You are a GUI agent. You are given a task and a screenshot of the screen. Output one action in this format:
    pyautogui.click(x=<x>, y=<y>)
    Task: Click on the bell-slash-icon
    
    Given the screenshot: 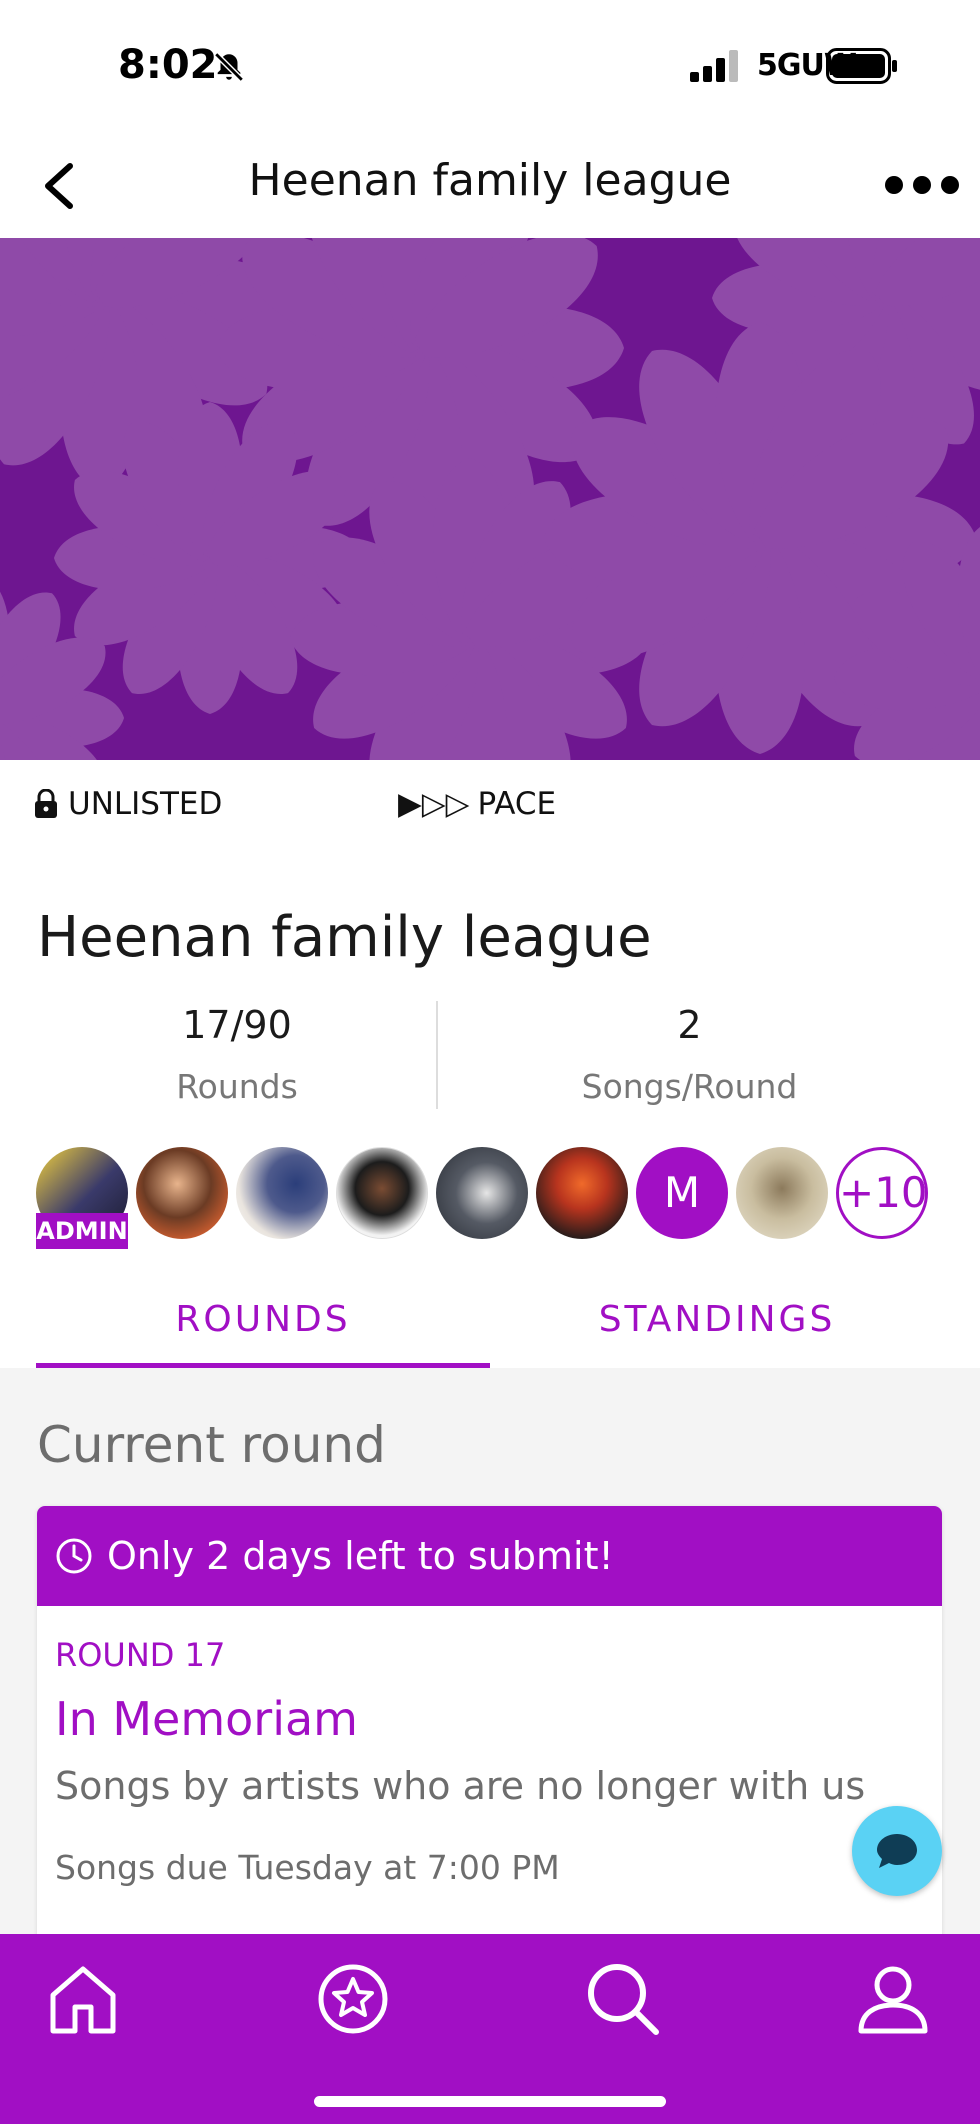 What is the action you would take?
    pyautogui.click(x=229, y=67)
    